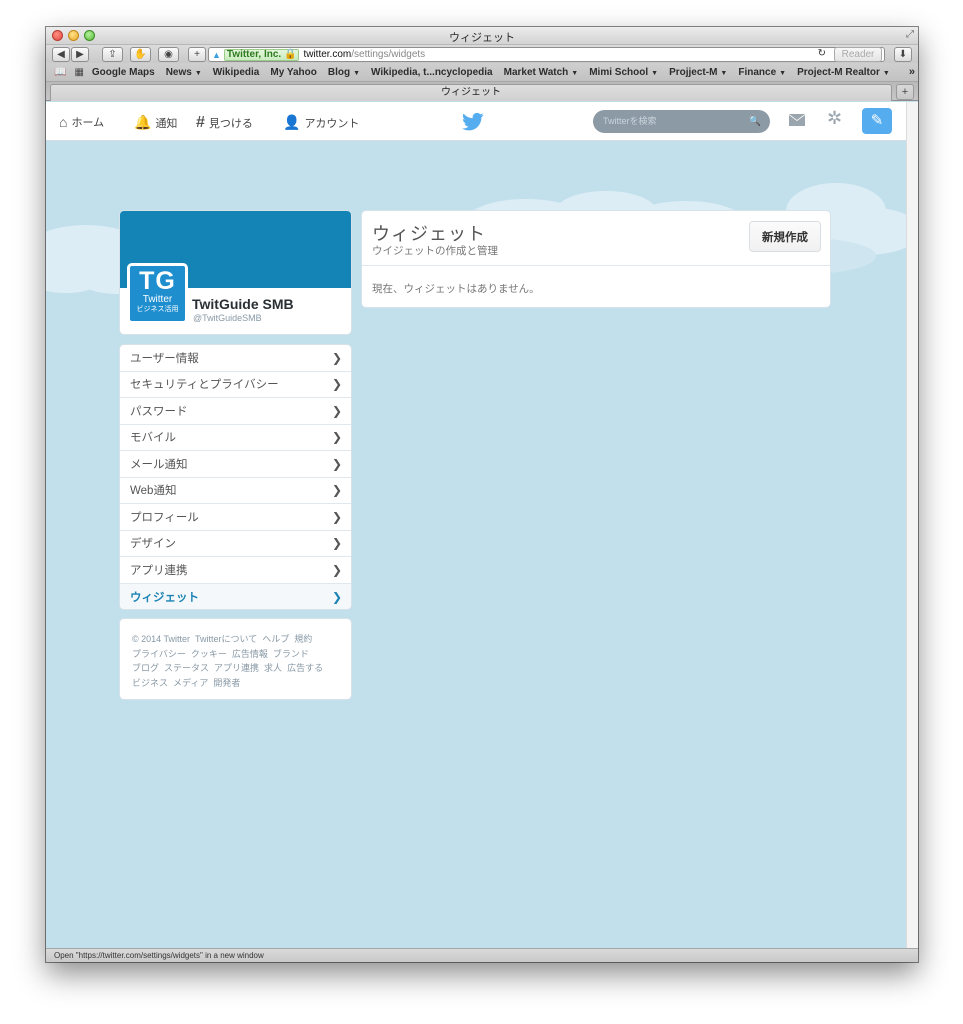 This screenshot has width=963, height=1024. I want to click on bookmark-item: Projject-M ▼, so click(698, 72).